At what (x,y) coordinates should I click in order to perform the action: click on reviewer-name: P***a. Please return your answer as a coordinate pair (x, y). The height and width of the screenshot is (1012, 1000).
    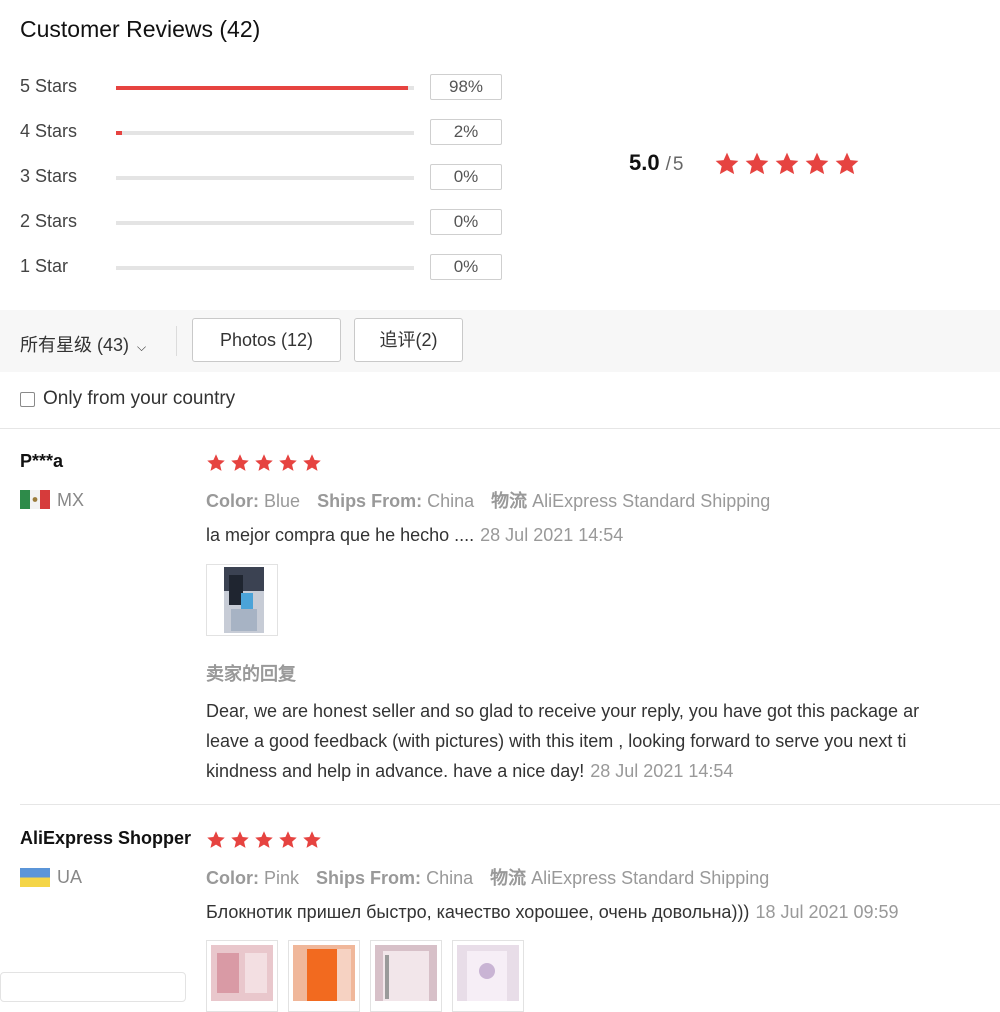
    Looking at the image, I should click on (42, 461).